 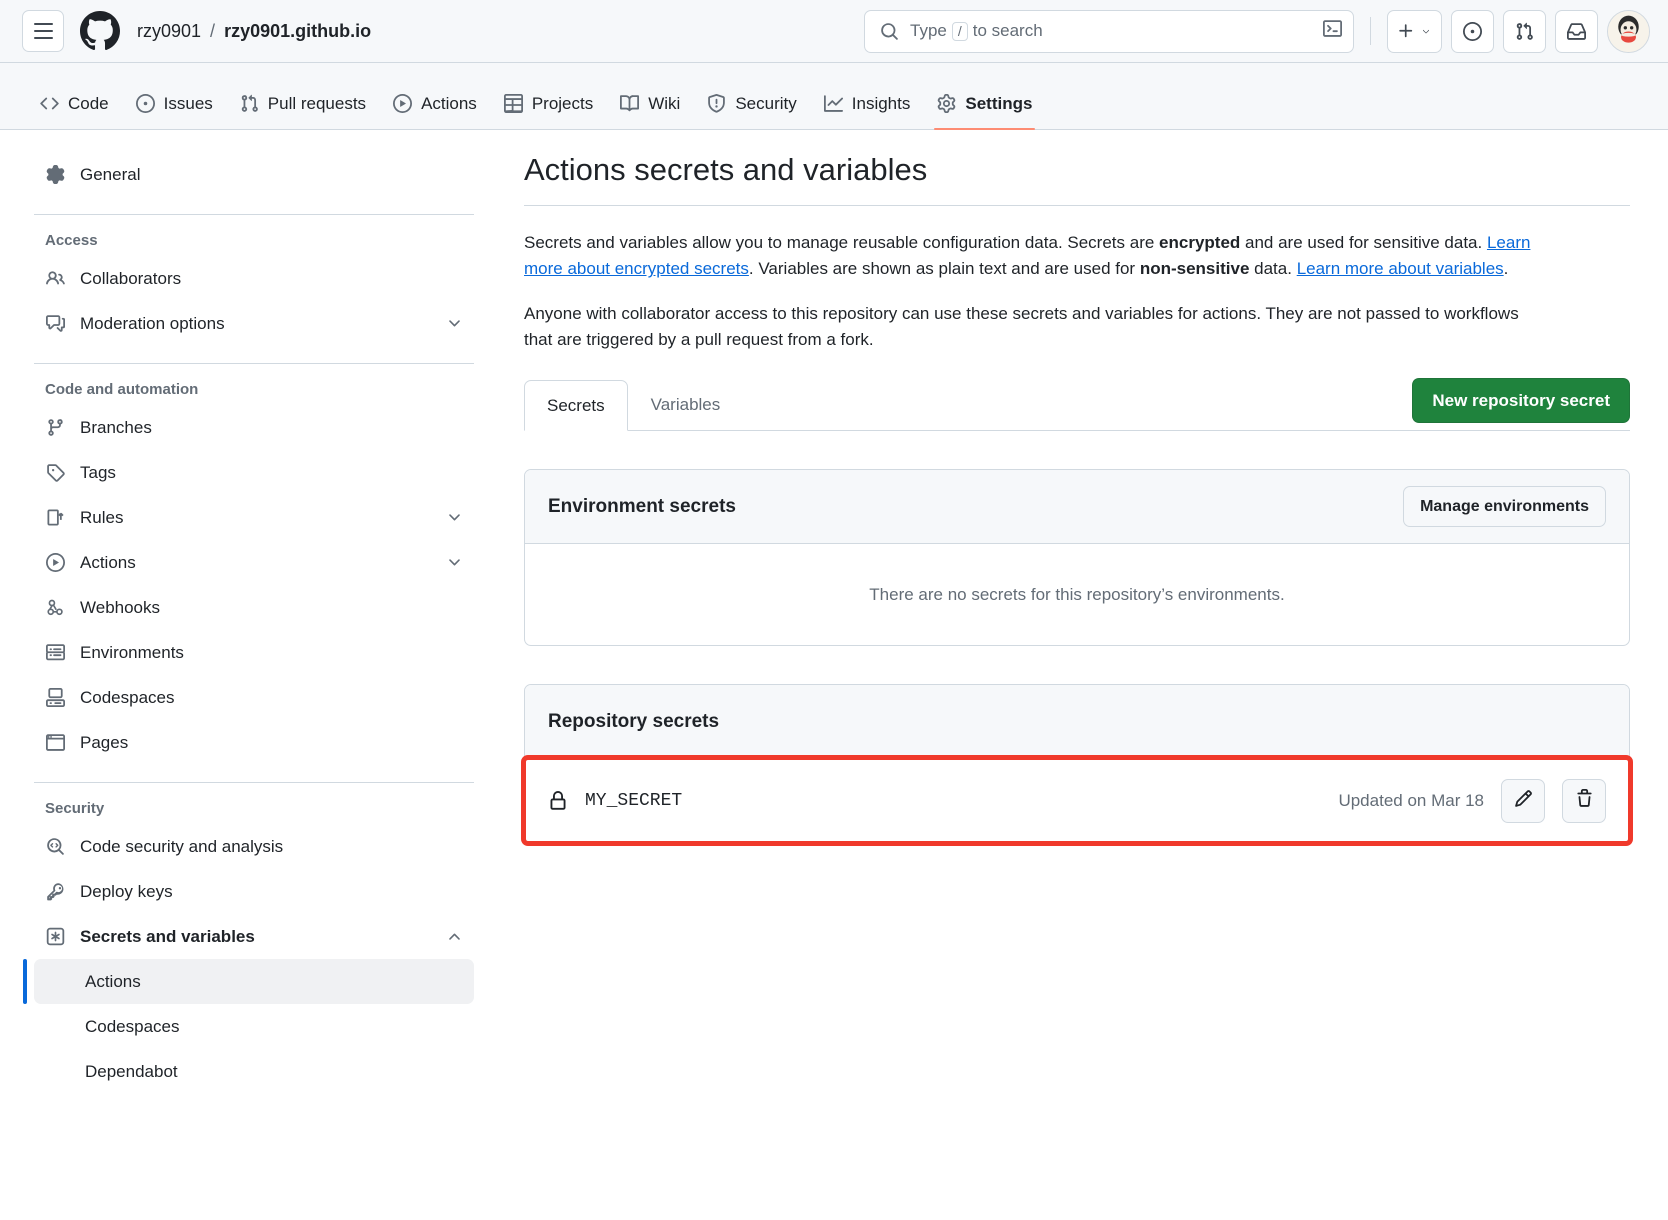 What do you see at coordinates (317, 103) in the screenshot?
I see `tab-pull-requests-label: Pull requests` at bounding box center [317, 103].